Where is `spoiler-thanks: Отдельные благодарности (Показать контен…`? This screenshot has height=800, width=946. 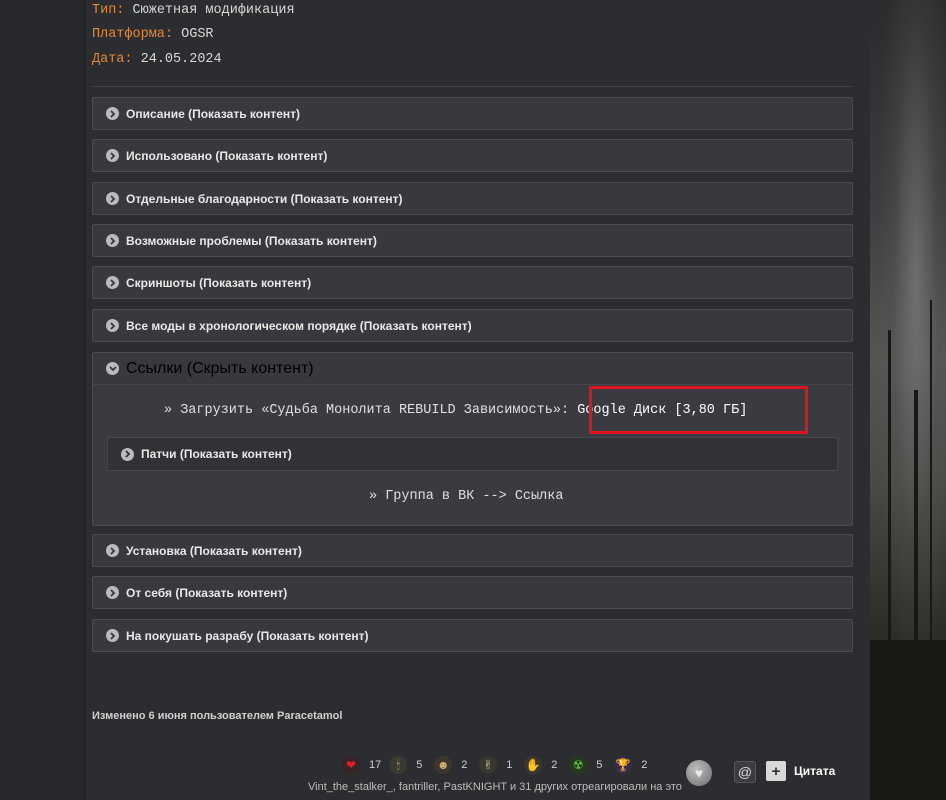
spoiler-thanks: Отдельные благодарности (Показать контен… is located at coordinates (472, 198).